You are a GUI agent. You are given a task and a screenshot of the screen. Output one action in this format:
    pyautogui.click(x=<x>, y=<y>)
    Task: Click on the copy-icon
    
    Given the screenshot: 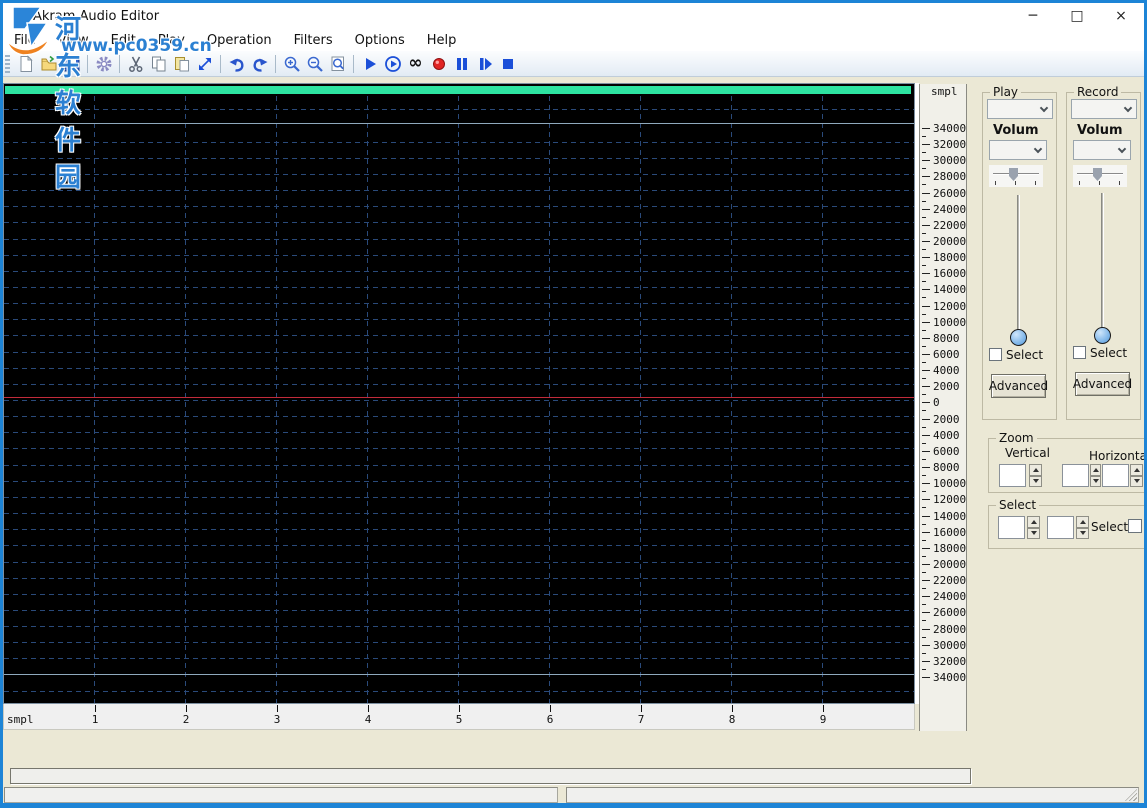 What is the action you would take?
    pyautogui.click(x=158, y=63)
    